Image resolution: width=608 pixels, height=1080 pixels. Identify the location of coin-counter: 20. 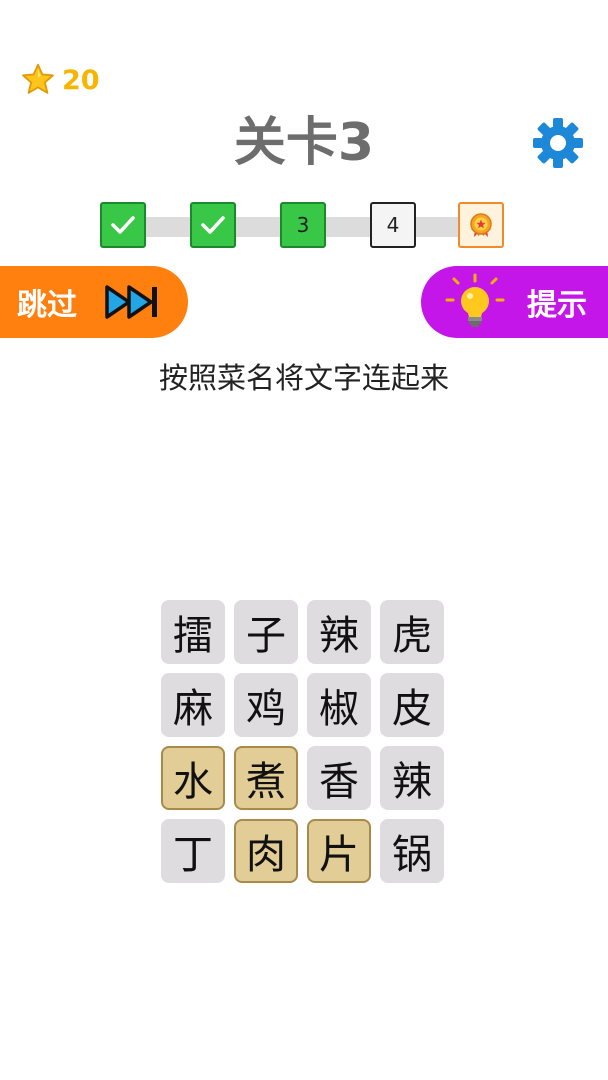
(60, 80).